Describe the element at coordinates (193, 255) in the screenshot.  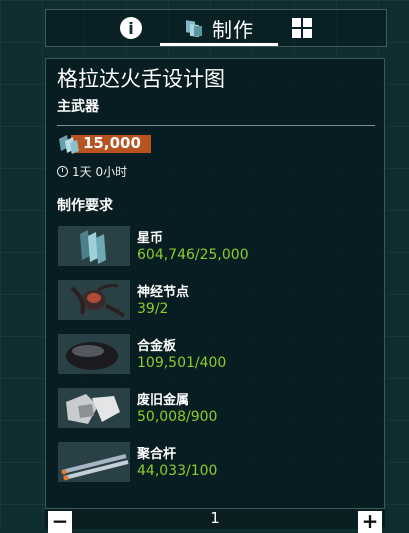
I see `requirement-amount: 604,746/25,000` at that location.